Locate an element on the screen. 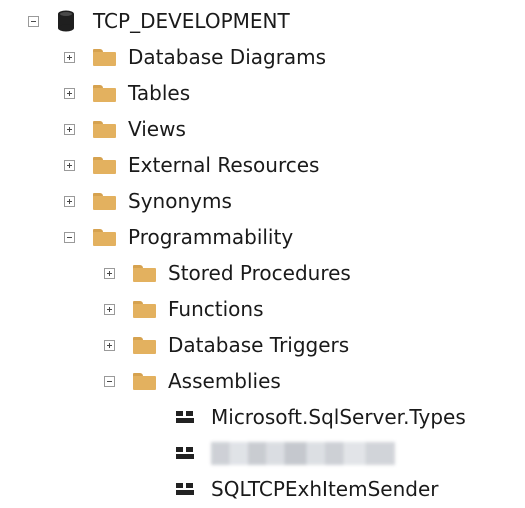 The width and height of the screenshot is (525, 508). tree-node-assembly-sqltcpexhitemsender: SQLTCPExhItemSender is located at coordinates (307, 489).